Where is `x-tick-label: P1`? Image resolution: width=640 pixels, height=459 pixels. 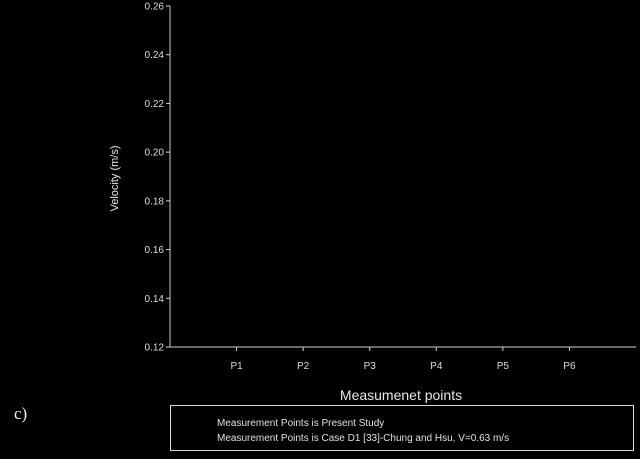
x-tick-label: P1 is located at coordinates (236, 366).